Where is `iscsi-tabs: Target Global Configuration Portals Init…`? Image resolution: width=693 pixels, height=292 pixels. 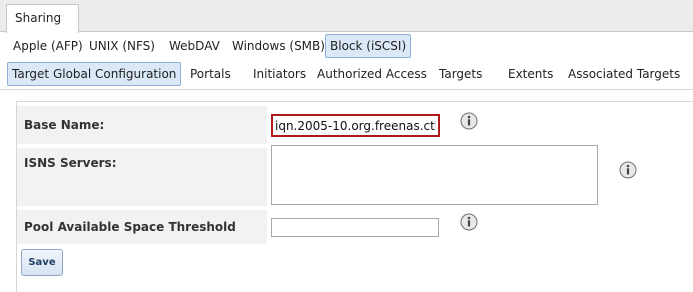
iscsi-tabs: Target Global Configuration Portals Init… is located at coordinates (346, 75).